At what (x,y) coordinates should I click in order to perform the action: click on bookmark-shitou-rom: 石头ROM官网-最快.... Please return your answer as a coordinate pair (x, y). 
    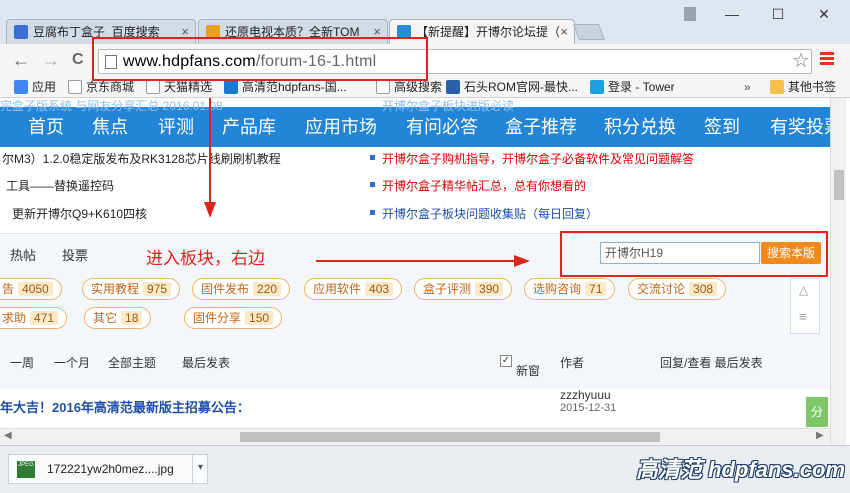
    Looking at the image, I should click on (512, 87).